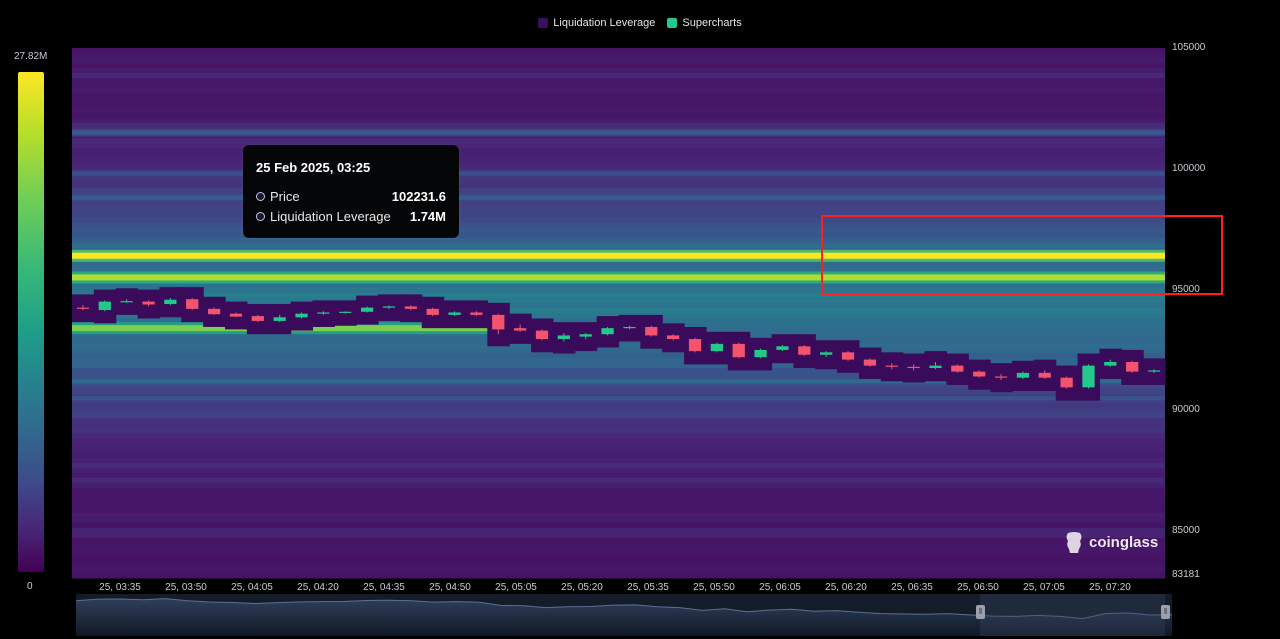 The image size is (1280, 639). Describe the element at coordinates (1186, 531) in the screenshot. I see `y-tick-label: 85000` at that location.